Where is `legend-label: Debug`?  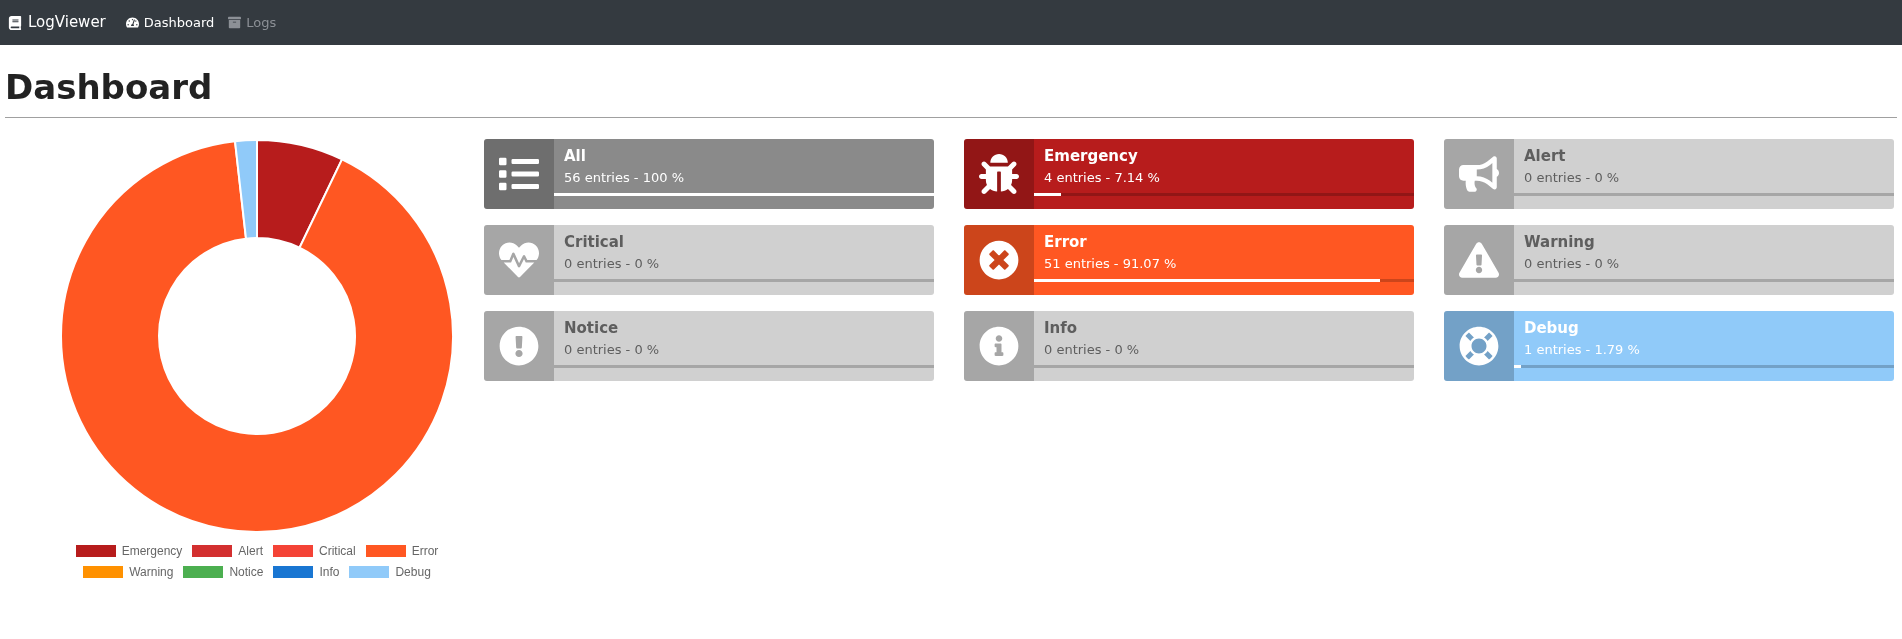 legend-label: Debug is located at coordinates (413, 572).